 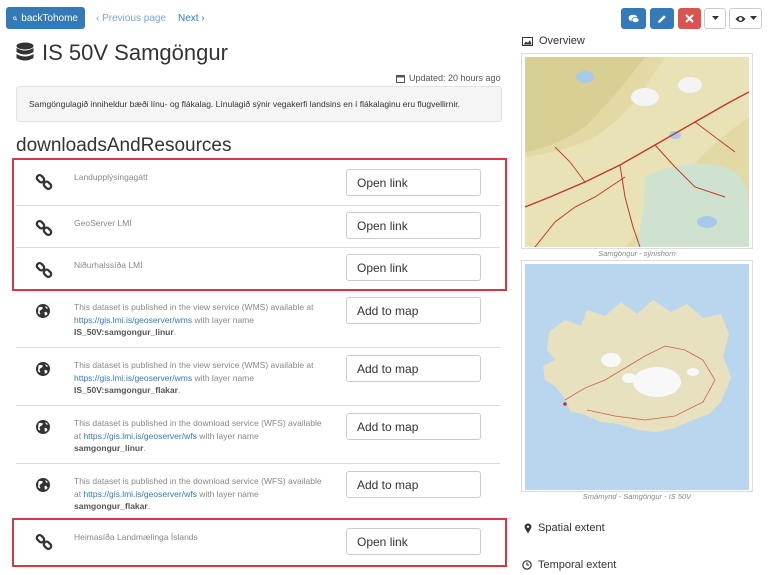 I want to click on database-icon, so click(x=25, y=51).